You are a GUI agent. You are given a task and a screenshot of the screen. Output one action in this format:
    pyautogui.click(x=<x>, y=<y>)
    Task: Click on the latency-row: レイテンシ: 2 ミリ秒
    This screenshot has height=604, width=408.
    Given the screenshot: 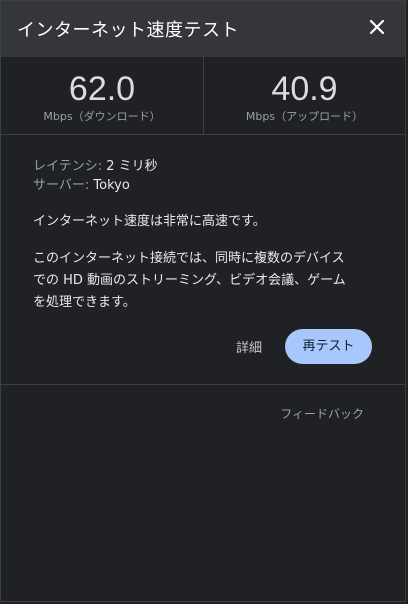 What is the action you would take?
    pyautogui.click(x=95, y=166)
    